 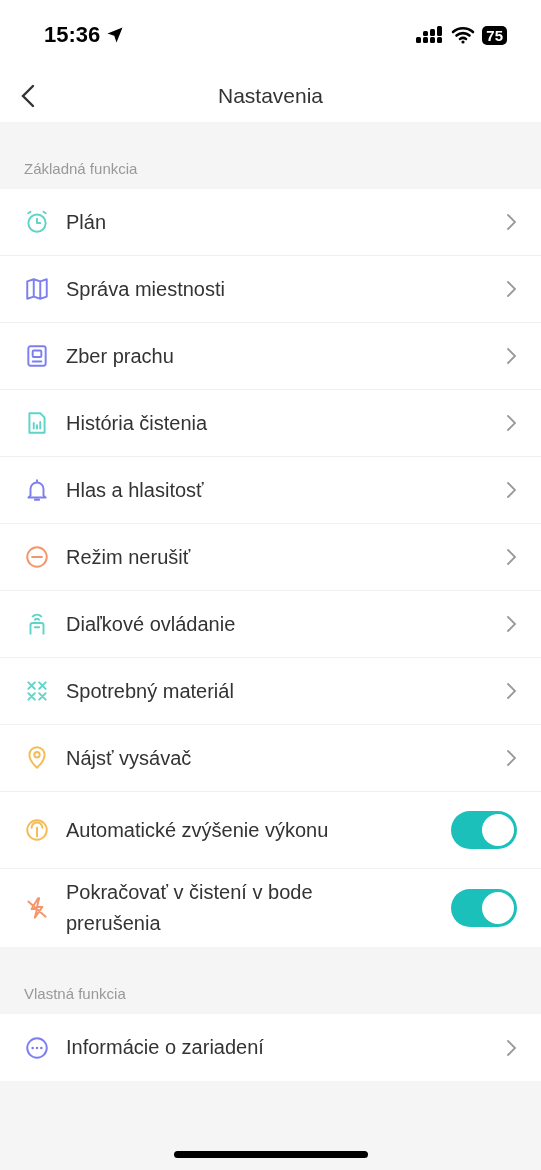 What do you see at coordinates (270, 557) in the screenshot?
I see `settings-item: Režim nerušiť` at bounding box center [270, 557].